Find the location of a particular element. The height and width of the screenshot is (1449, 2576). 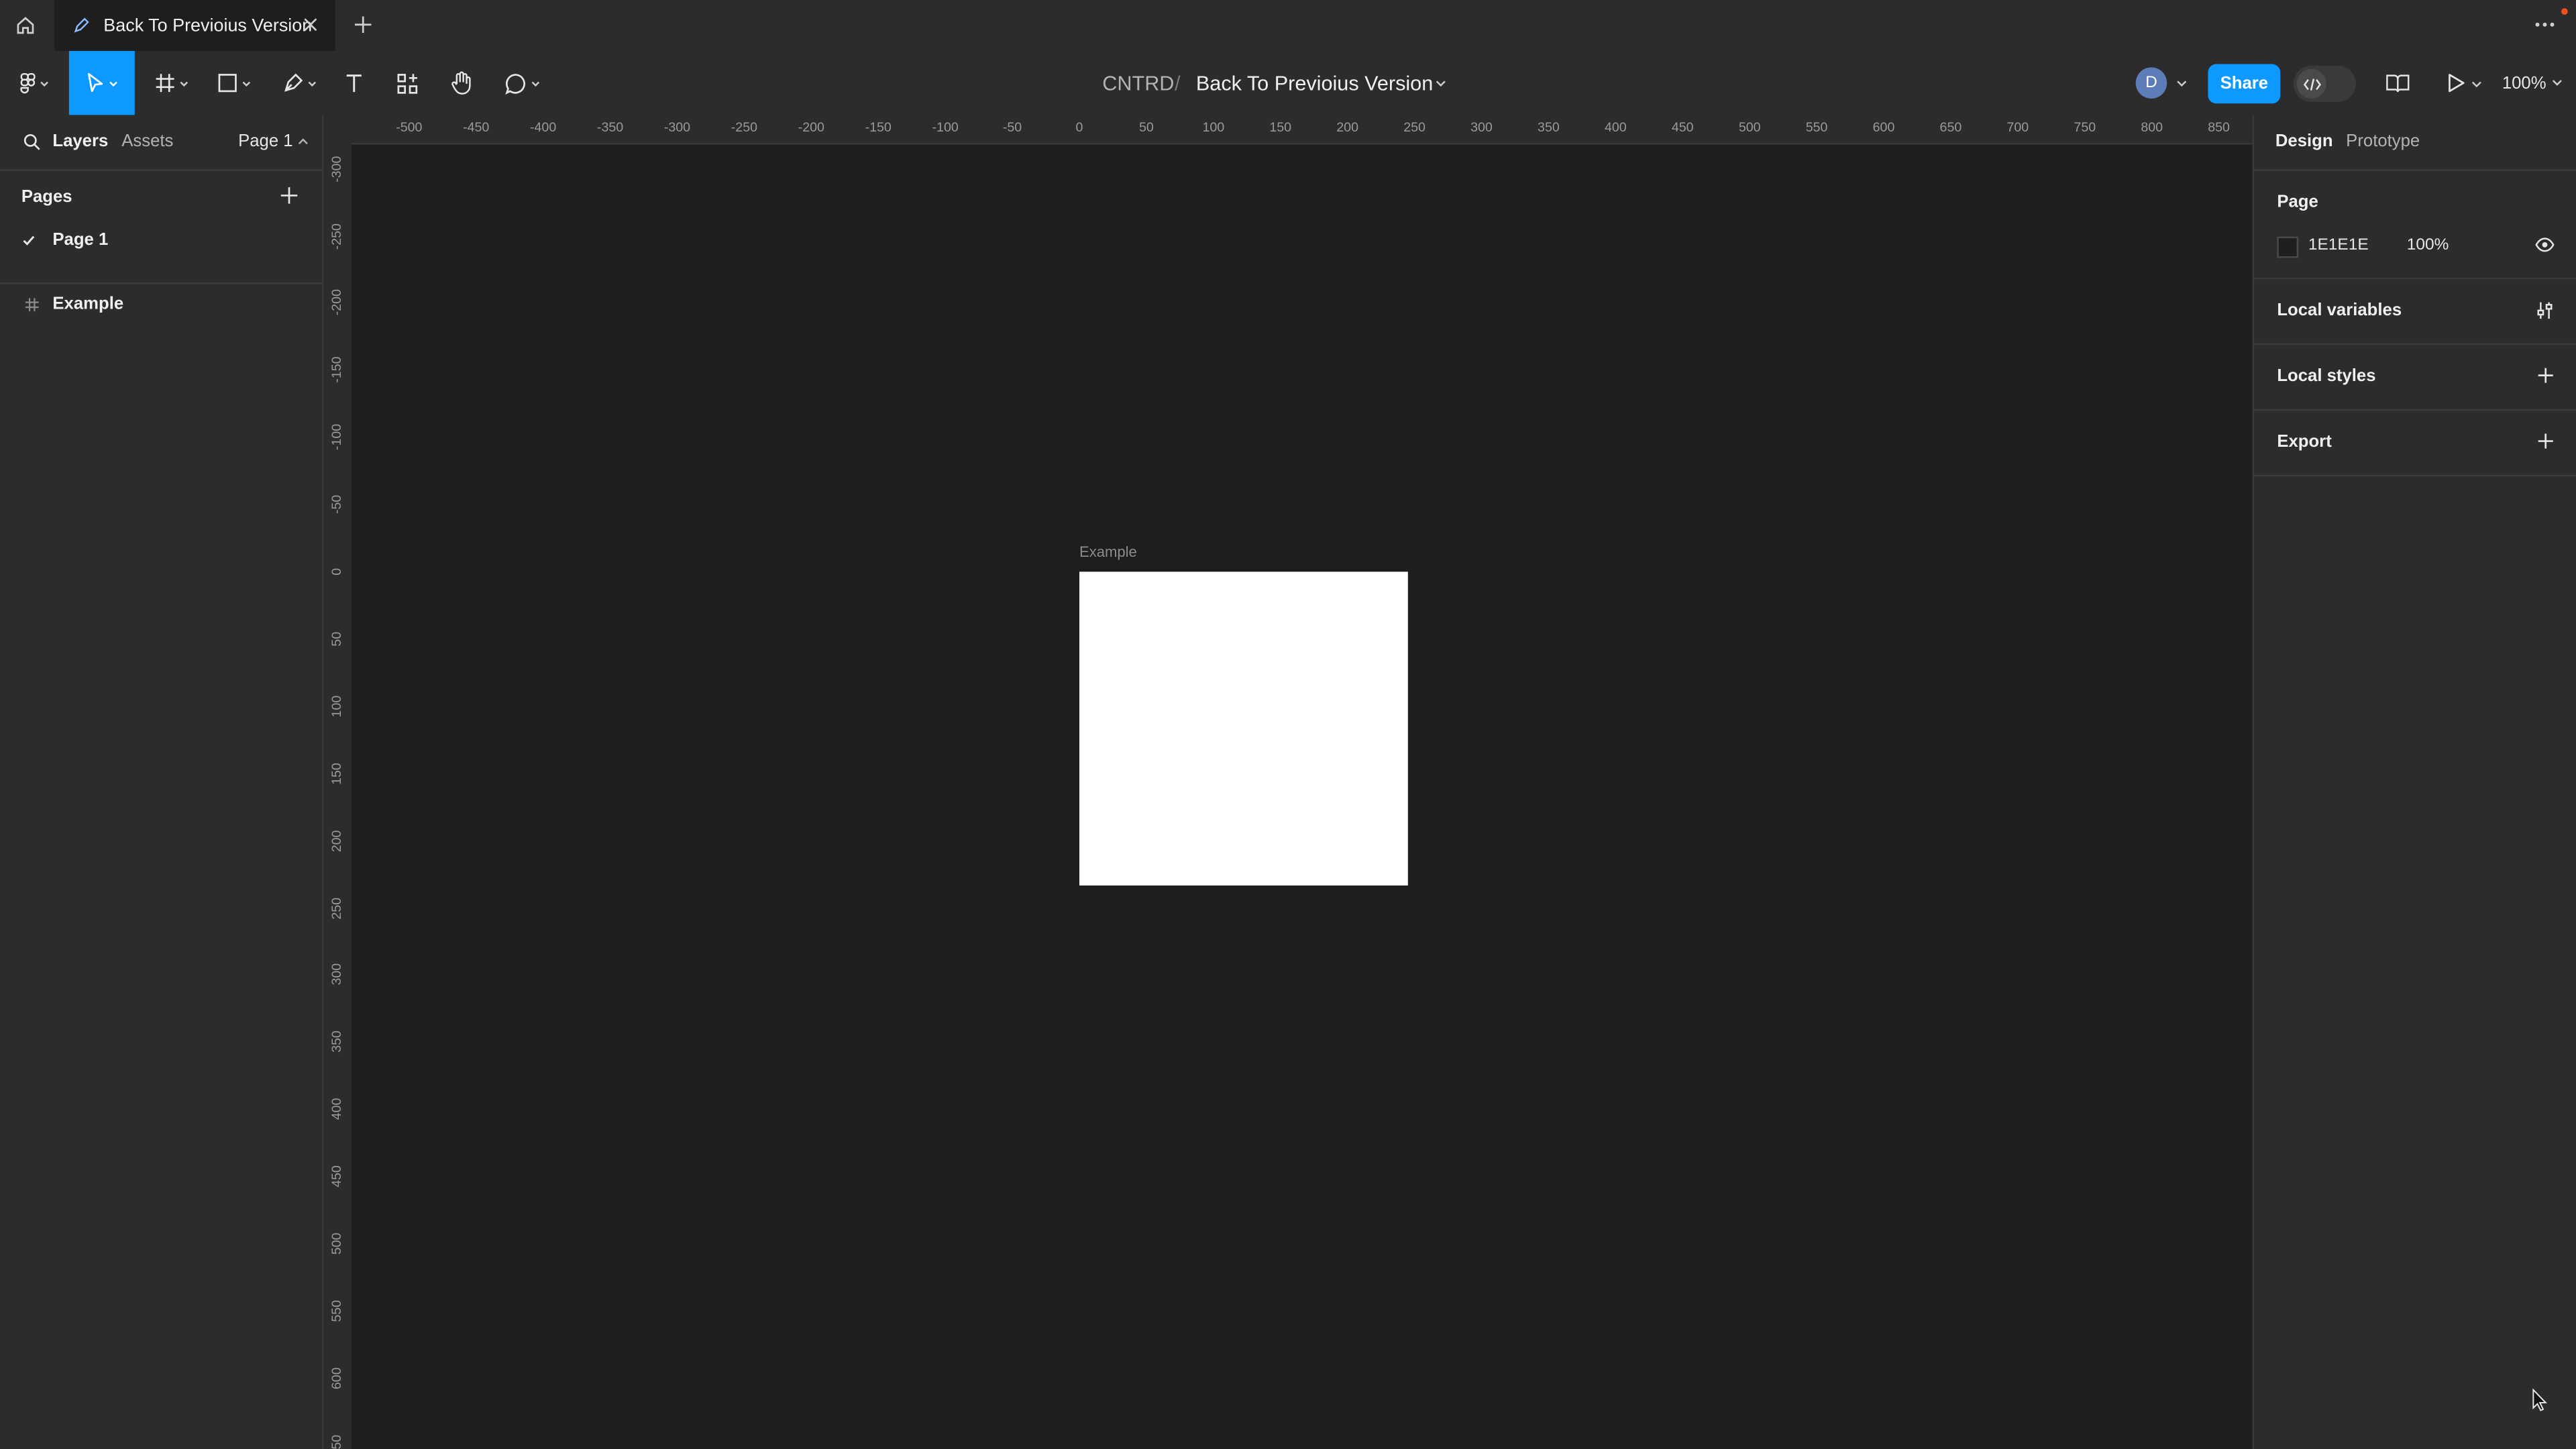

ruler-tick-label: 750 is located at coordinates (2085, 127).